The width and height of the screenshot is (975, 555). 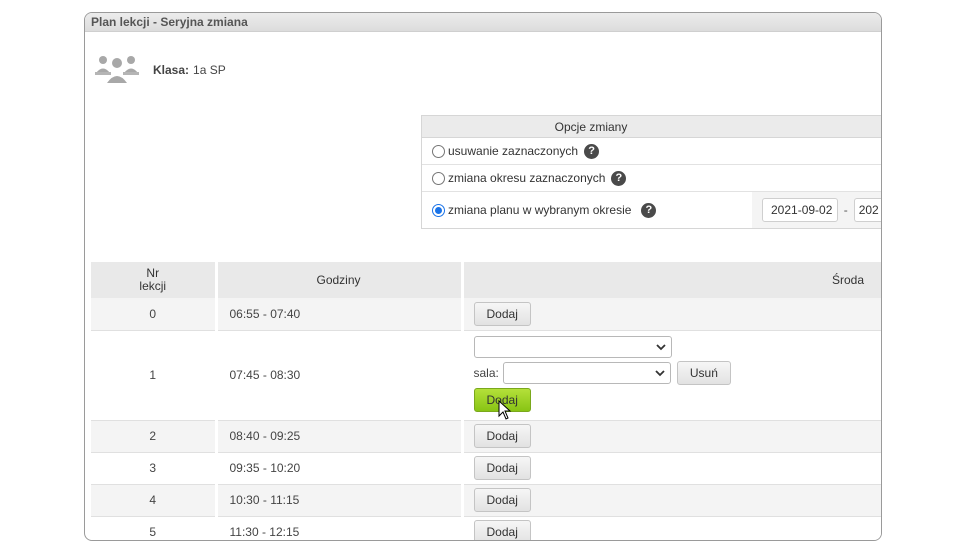 I want to click on students-group-icon, so click(x=117, y=69).